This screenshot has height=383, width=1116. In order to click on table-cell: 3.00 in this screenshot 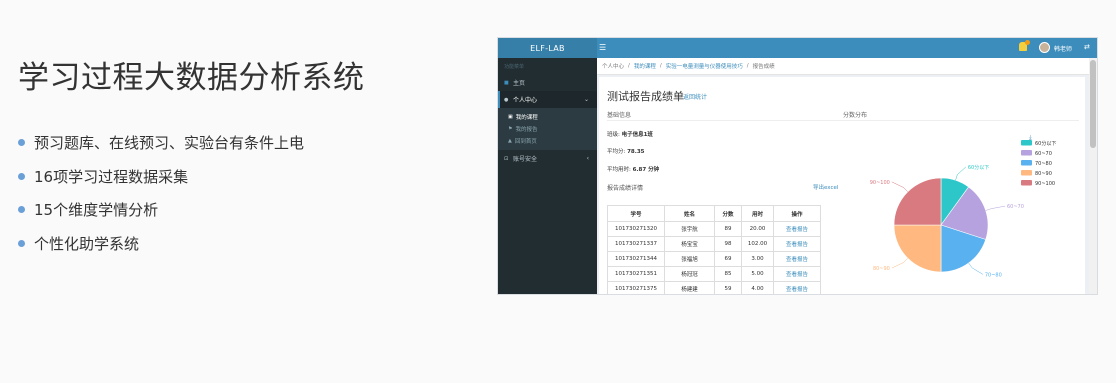, I will do `click(757, 259)`.